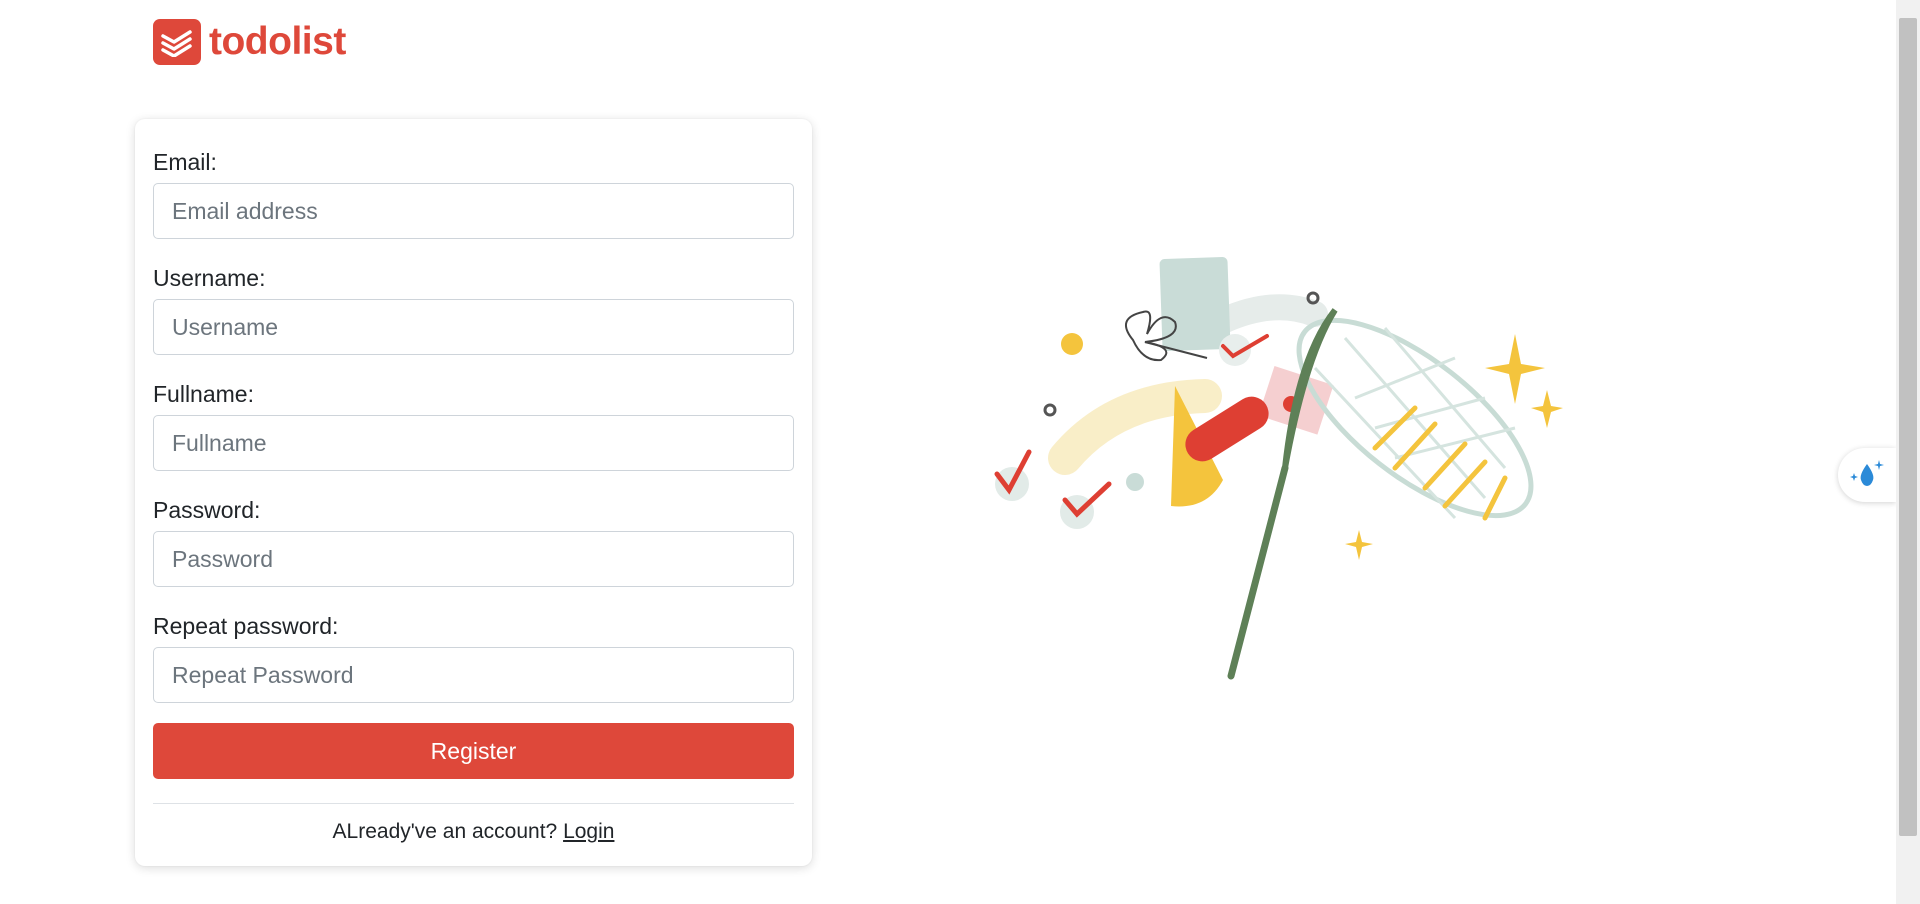 The image size is (1920, 904). Describe the element at coordinates (246, 626) in the screenshot. I see `repeat-password-label: Repeat password:` at that location.